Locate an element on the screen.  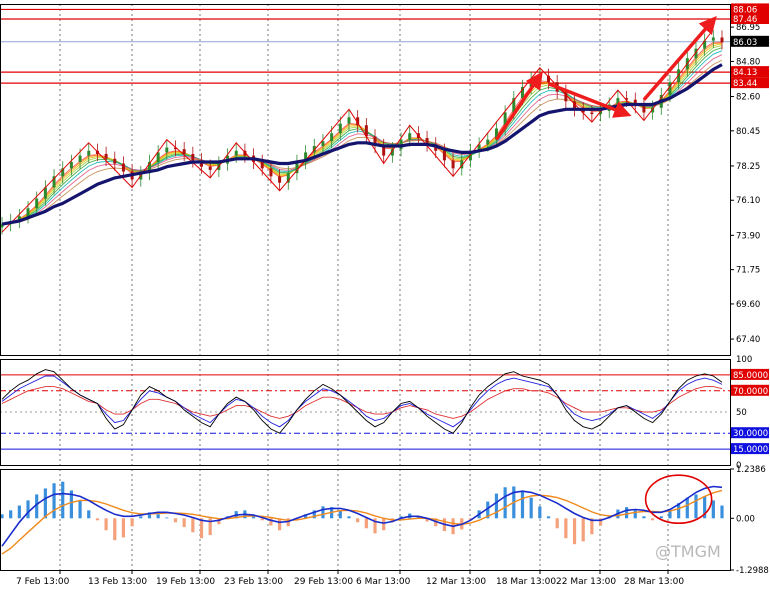
price-tick-label: 73.90 is located at coordinates (748, 236).